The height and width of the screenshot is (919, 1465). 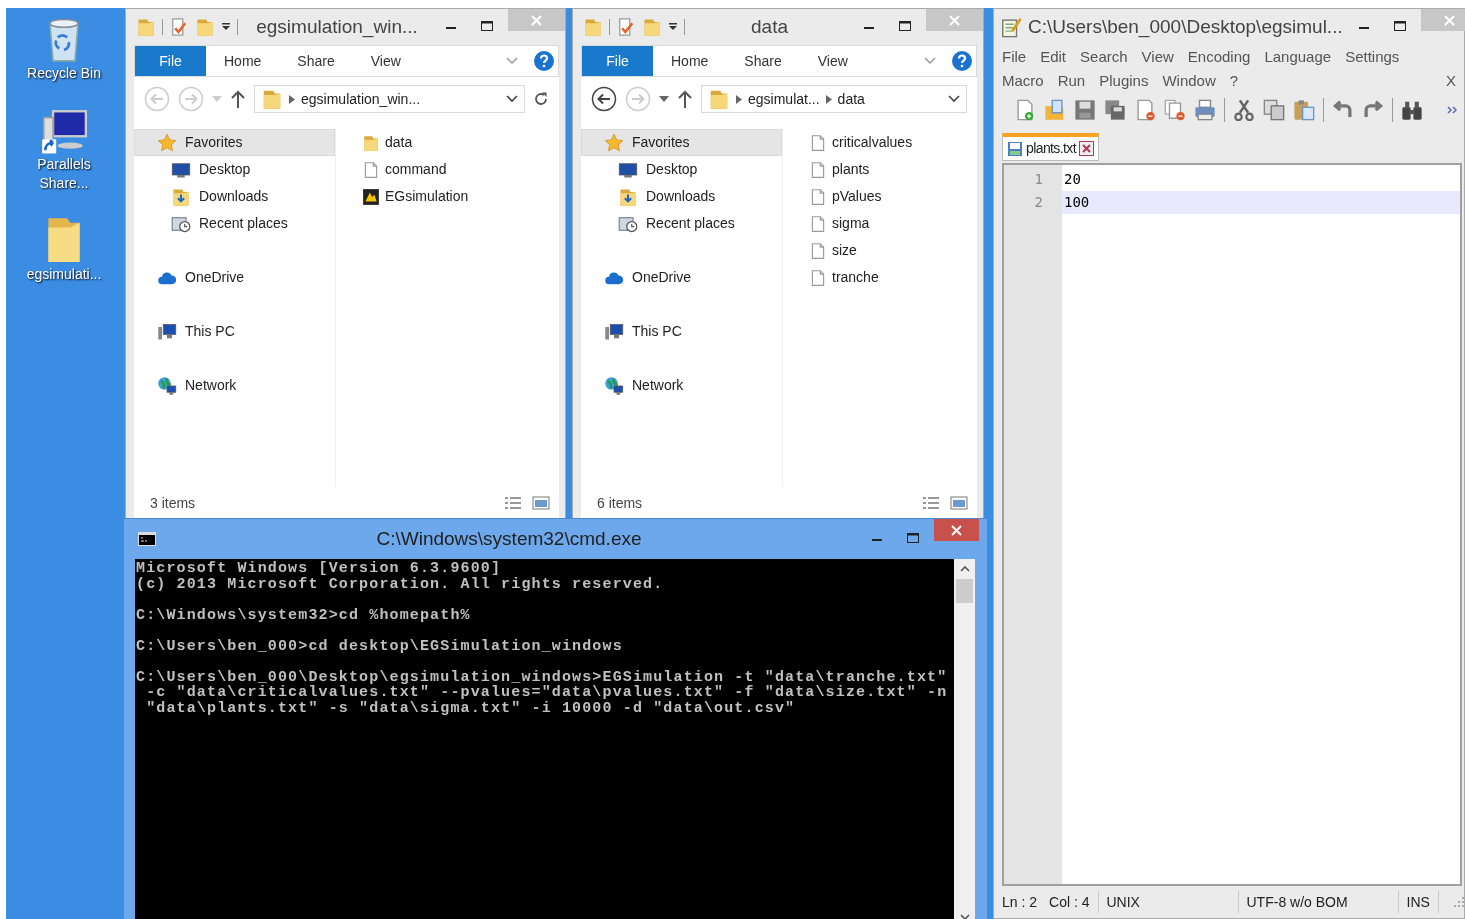 What do you see at coordinates (956, 530) in the screenshot?
I see `close-button` at bounding box center [956, 530].